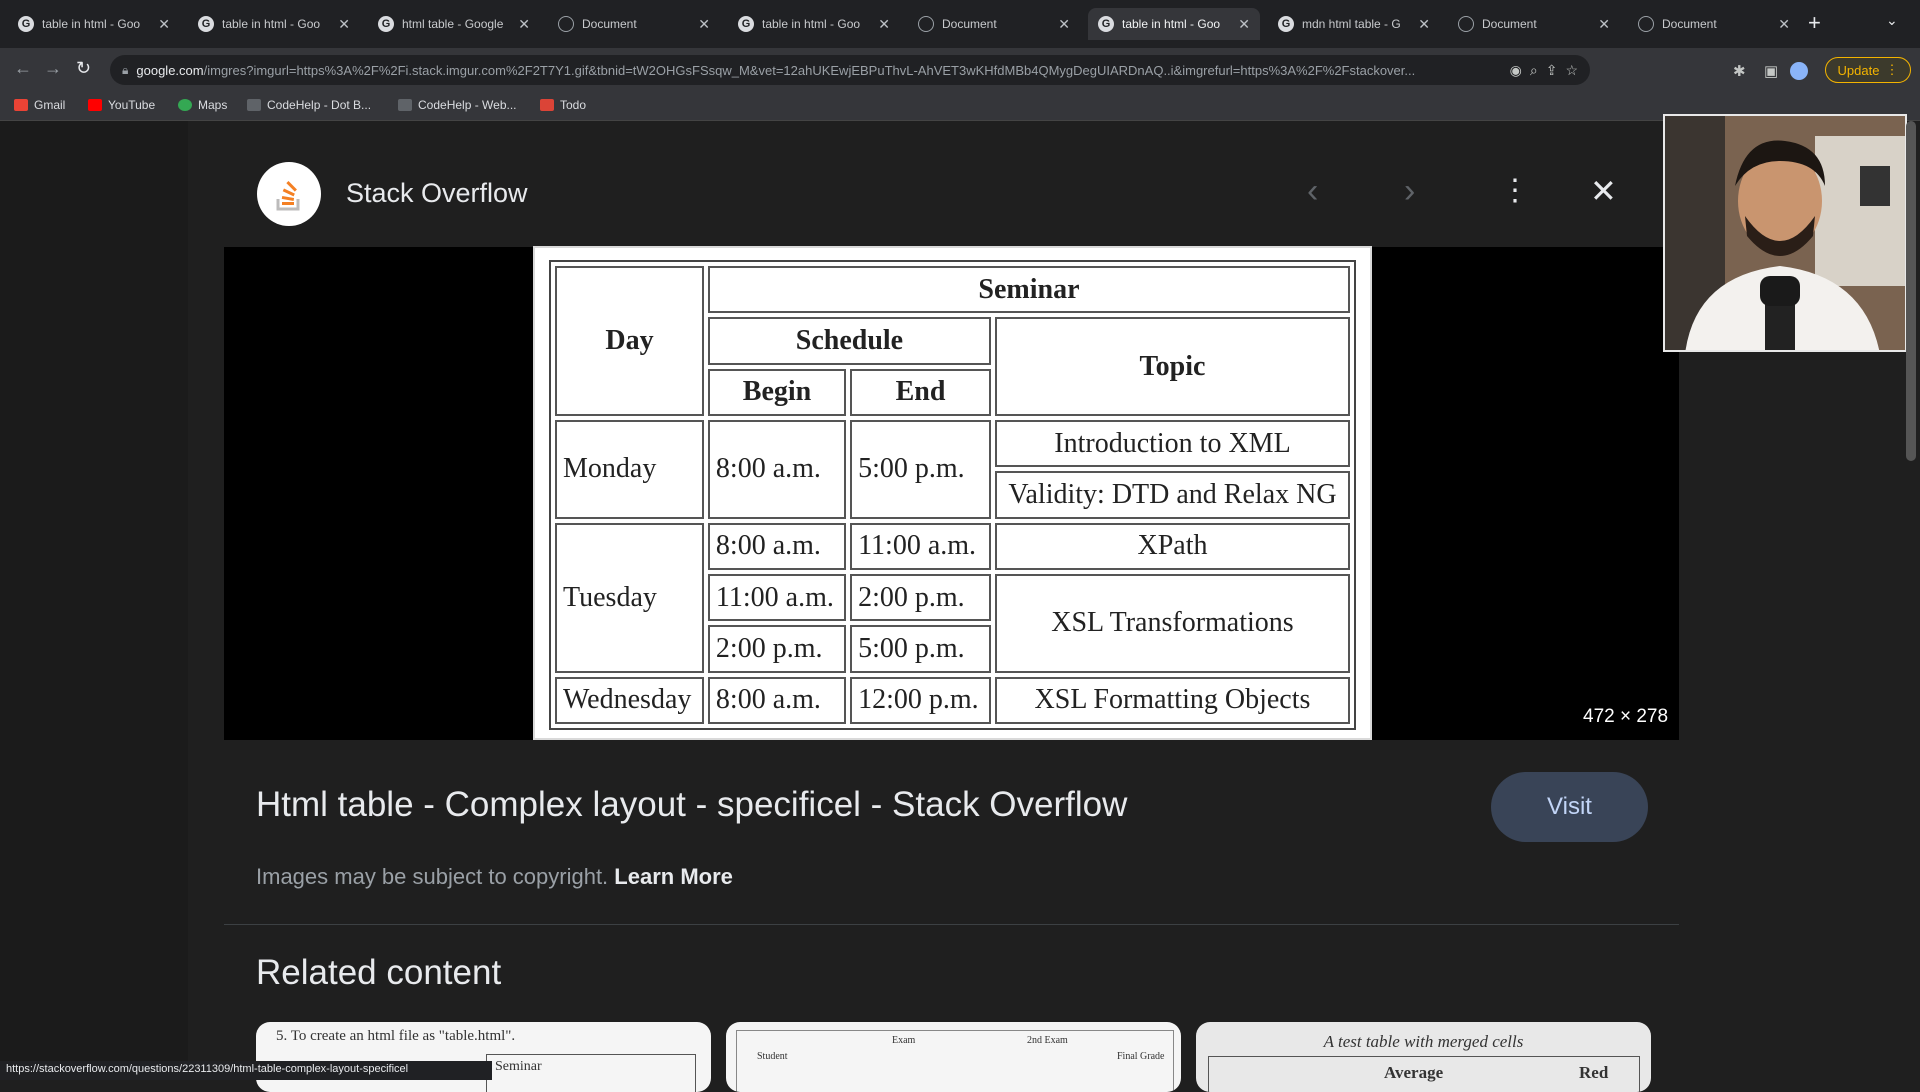 The image size is (1920, 1092). What do you see at coordinates (920, 392) in the screenshot?
I see `header-end: End` at bounding box center [920, 392].